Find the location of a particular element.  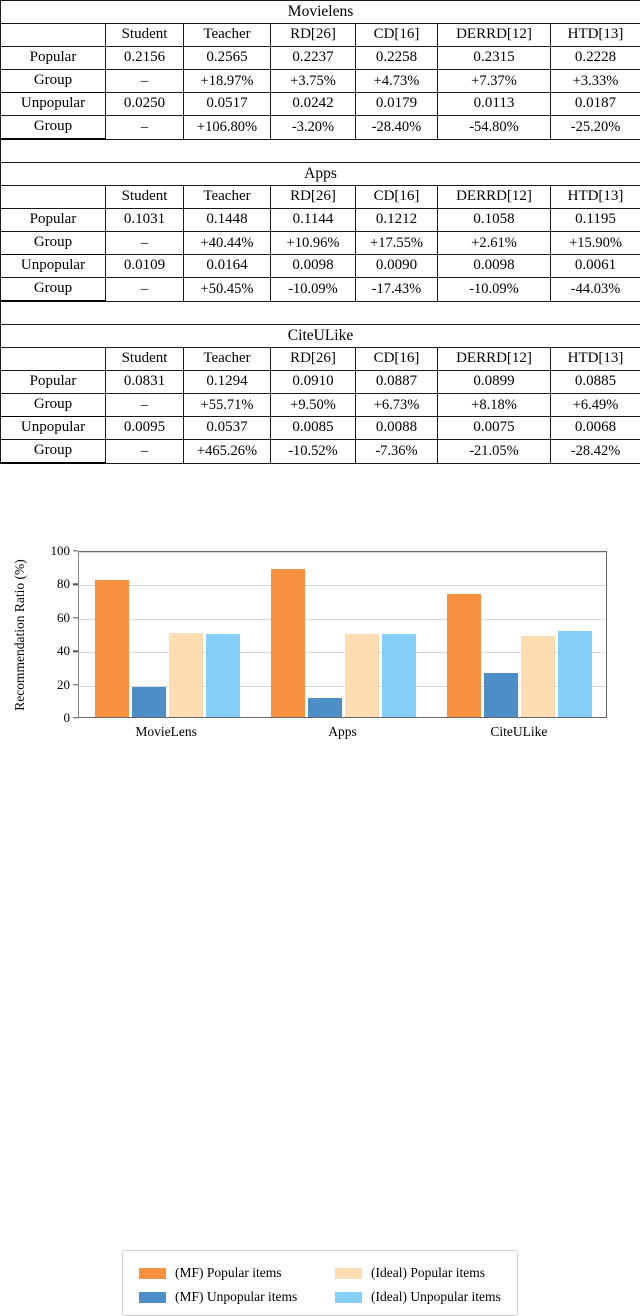

metric-delta: -10.52% is located at coordinates (313, 452).